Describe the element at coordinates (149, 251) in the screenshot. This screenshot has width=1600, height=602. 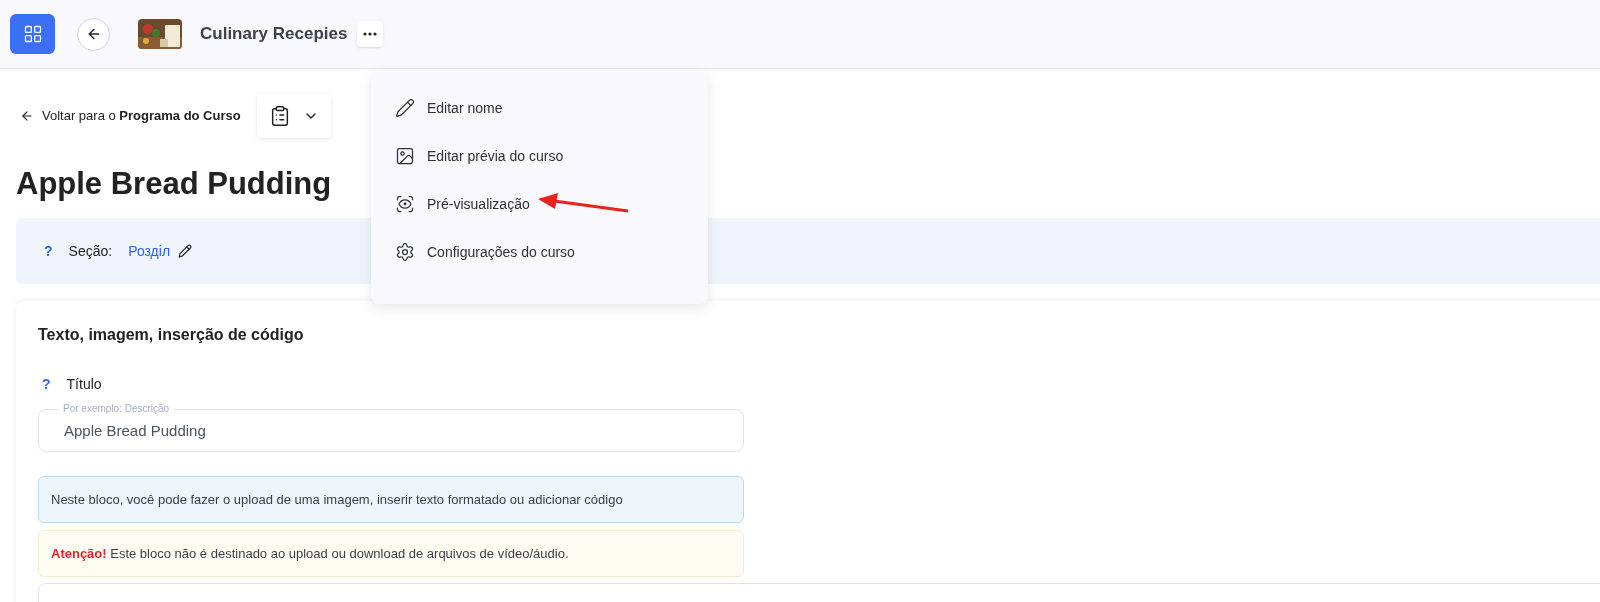
I see `section-link: Розділ` at that location.